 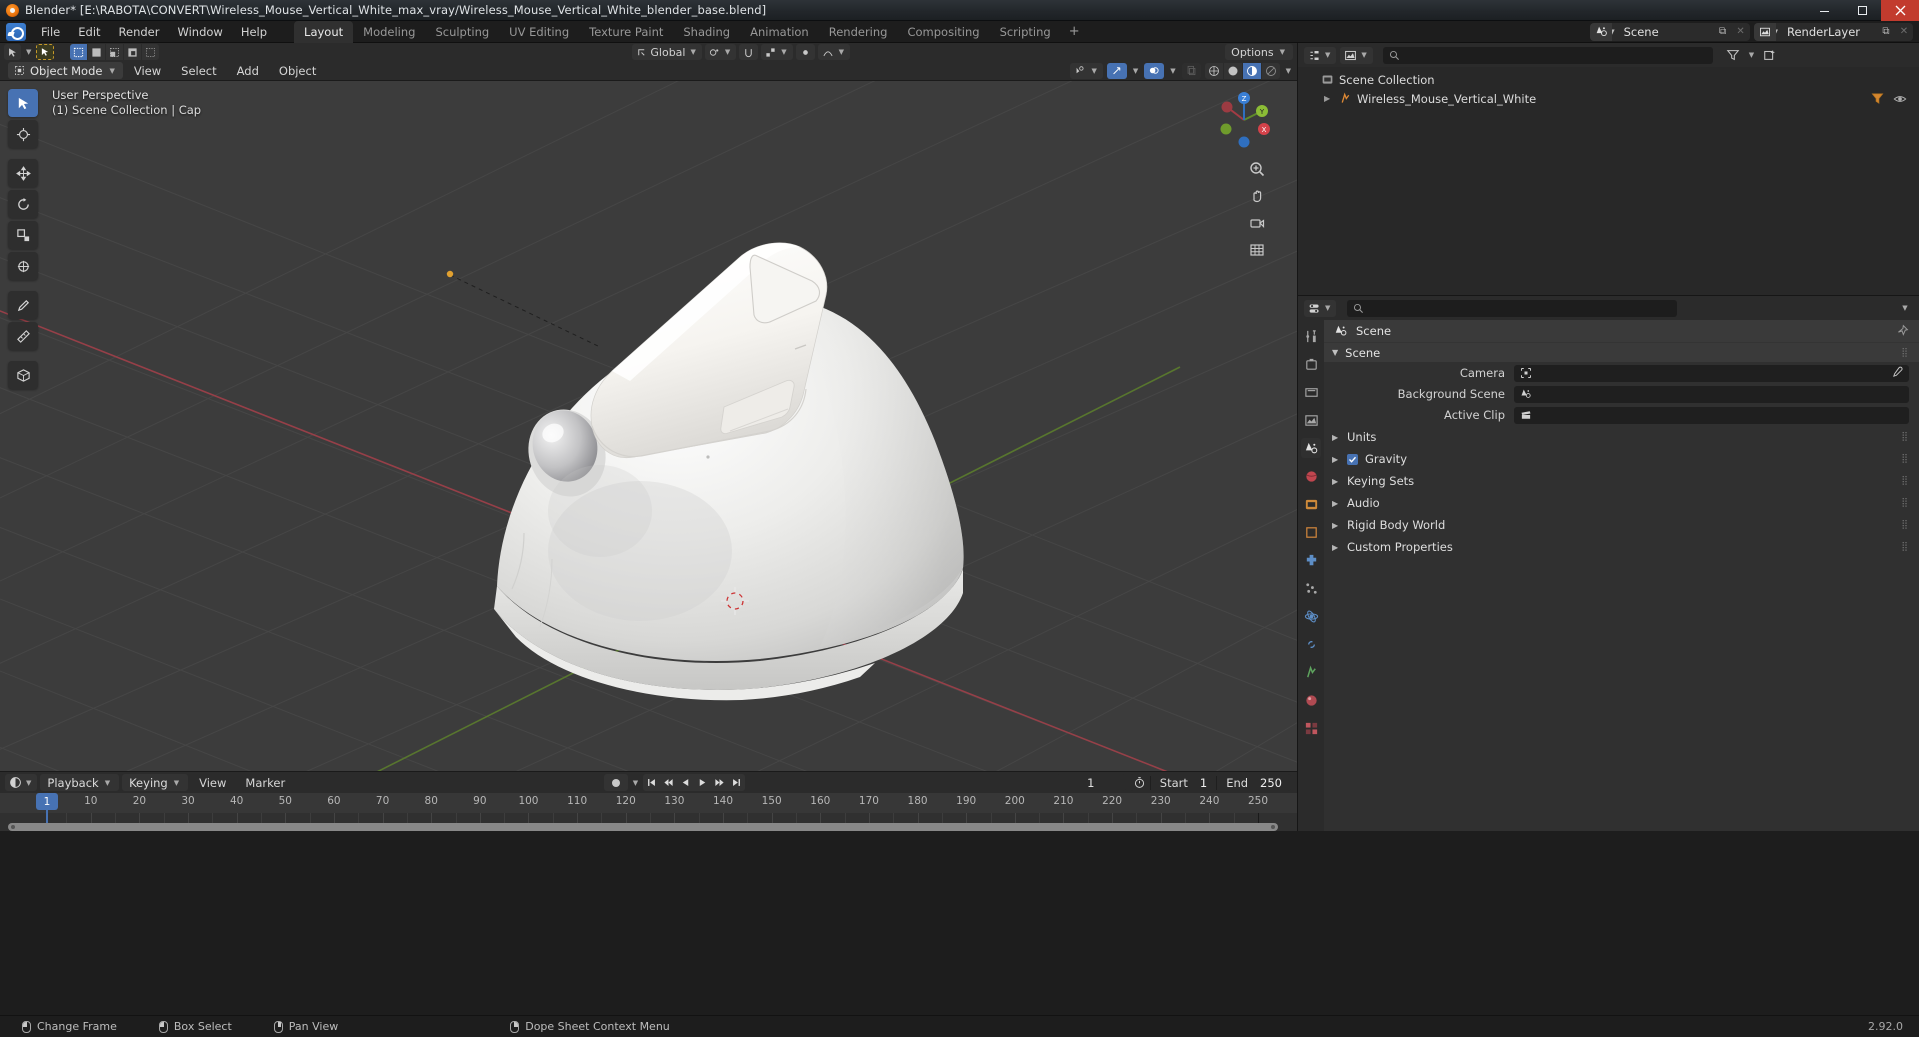 What do you see at coordinates (1711, 394) in the screenshot?
I see `background-scene-field` at bounding box center [1711, 394].